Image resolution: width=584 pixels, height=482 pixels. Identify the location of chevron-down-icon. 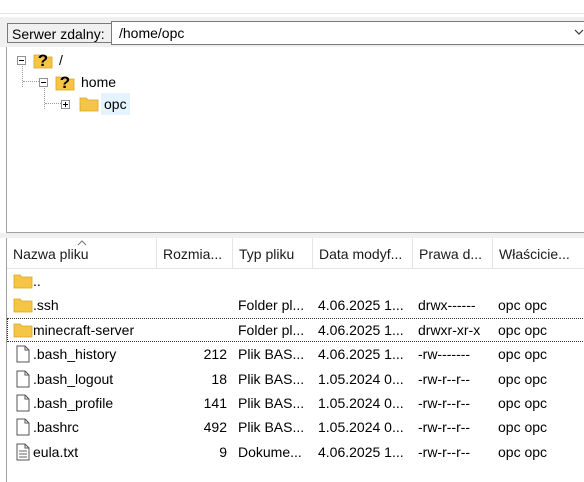
(578, 32).